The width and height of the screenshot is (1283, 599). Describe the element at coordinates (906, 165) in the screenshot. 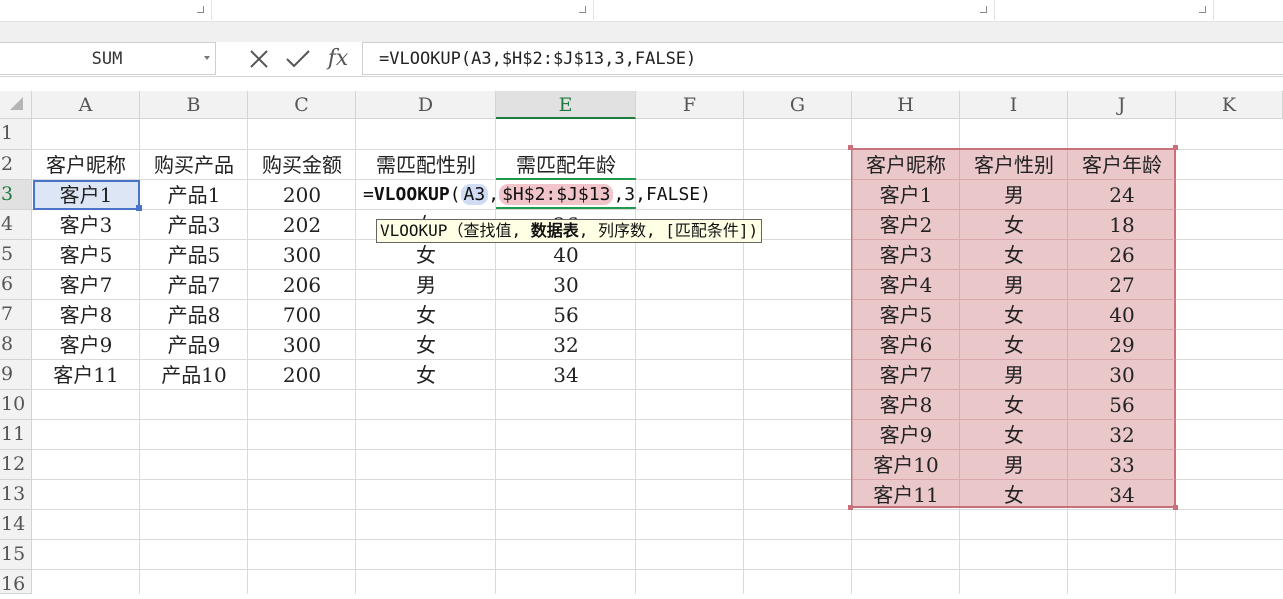

I see `ref-header-nickname: 客户昵称` at that location.